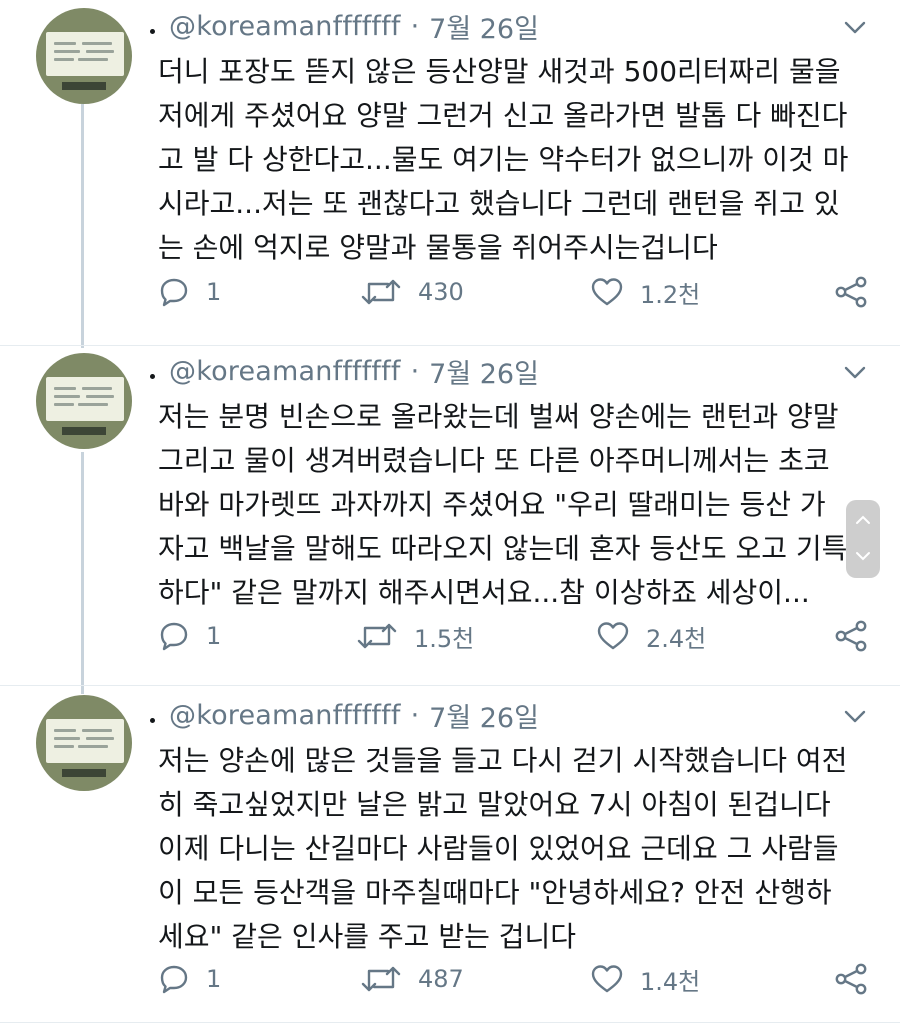 The image size is (900, 1026). I want to click on action-bar: 1 487 1.4천, so click(518, 979).